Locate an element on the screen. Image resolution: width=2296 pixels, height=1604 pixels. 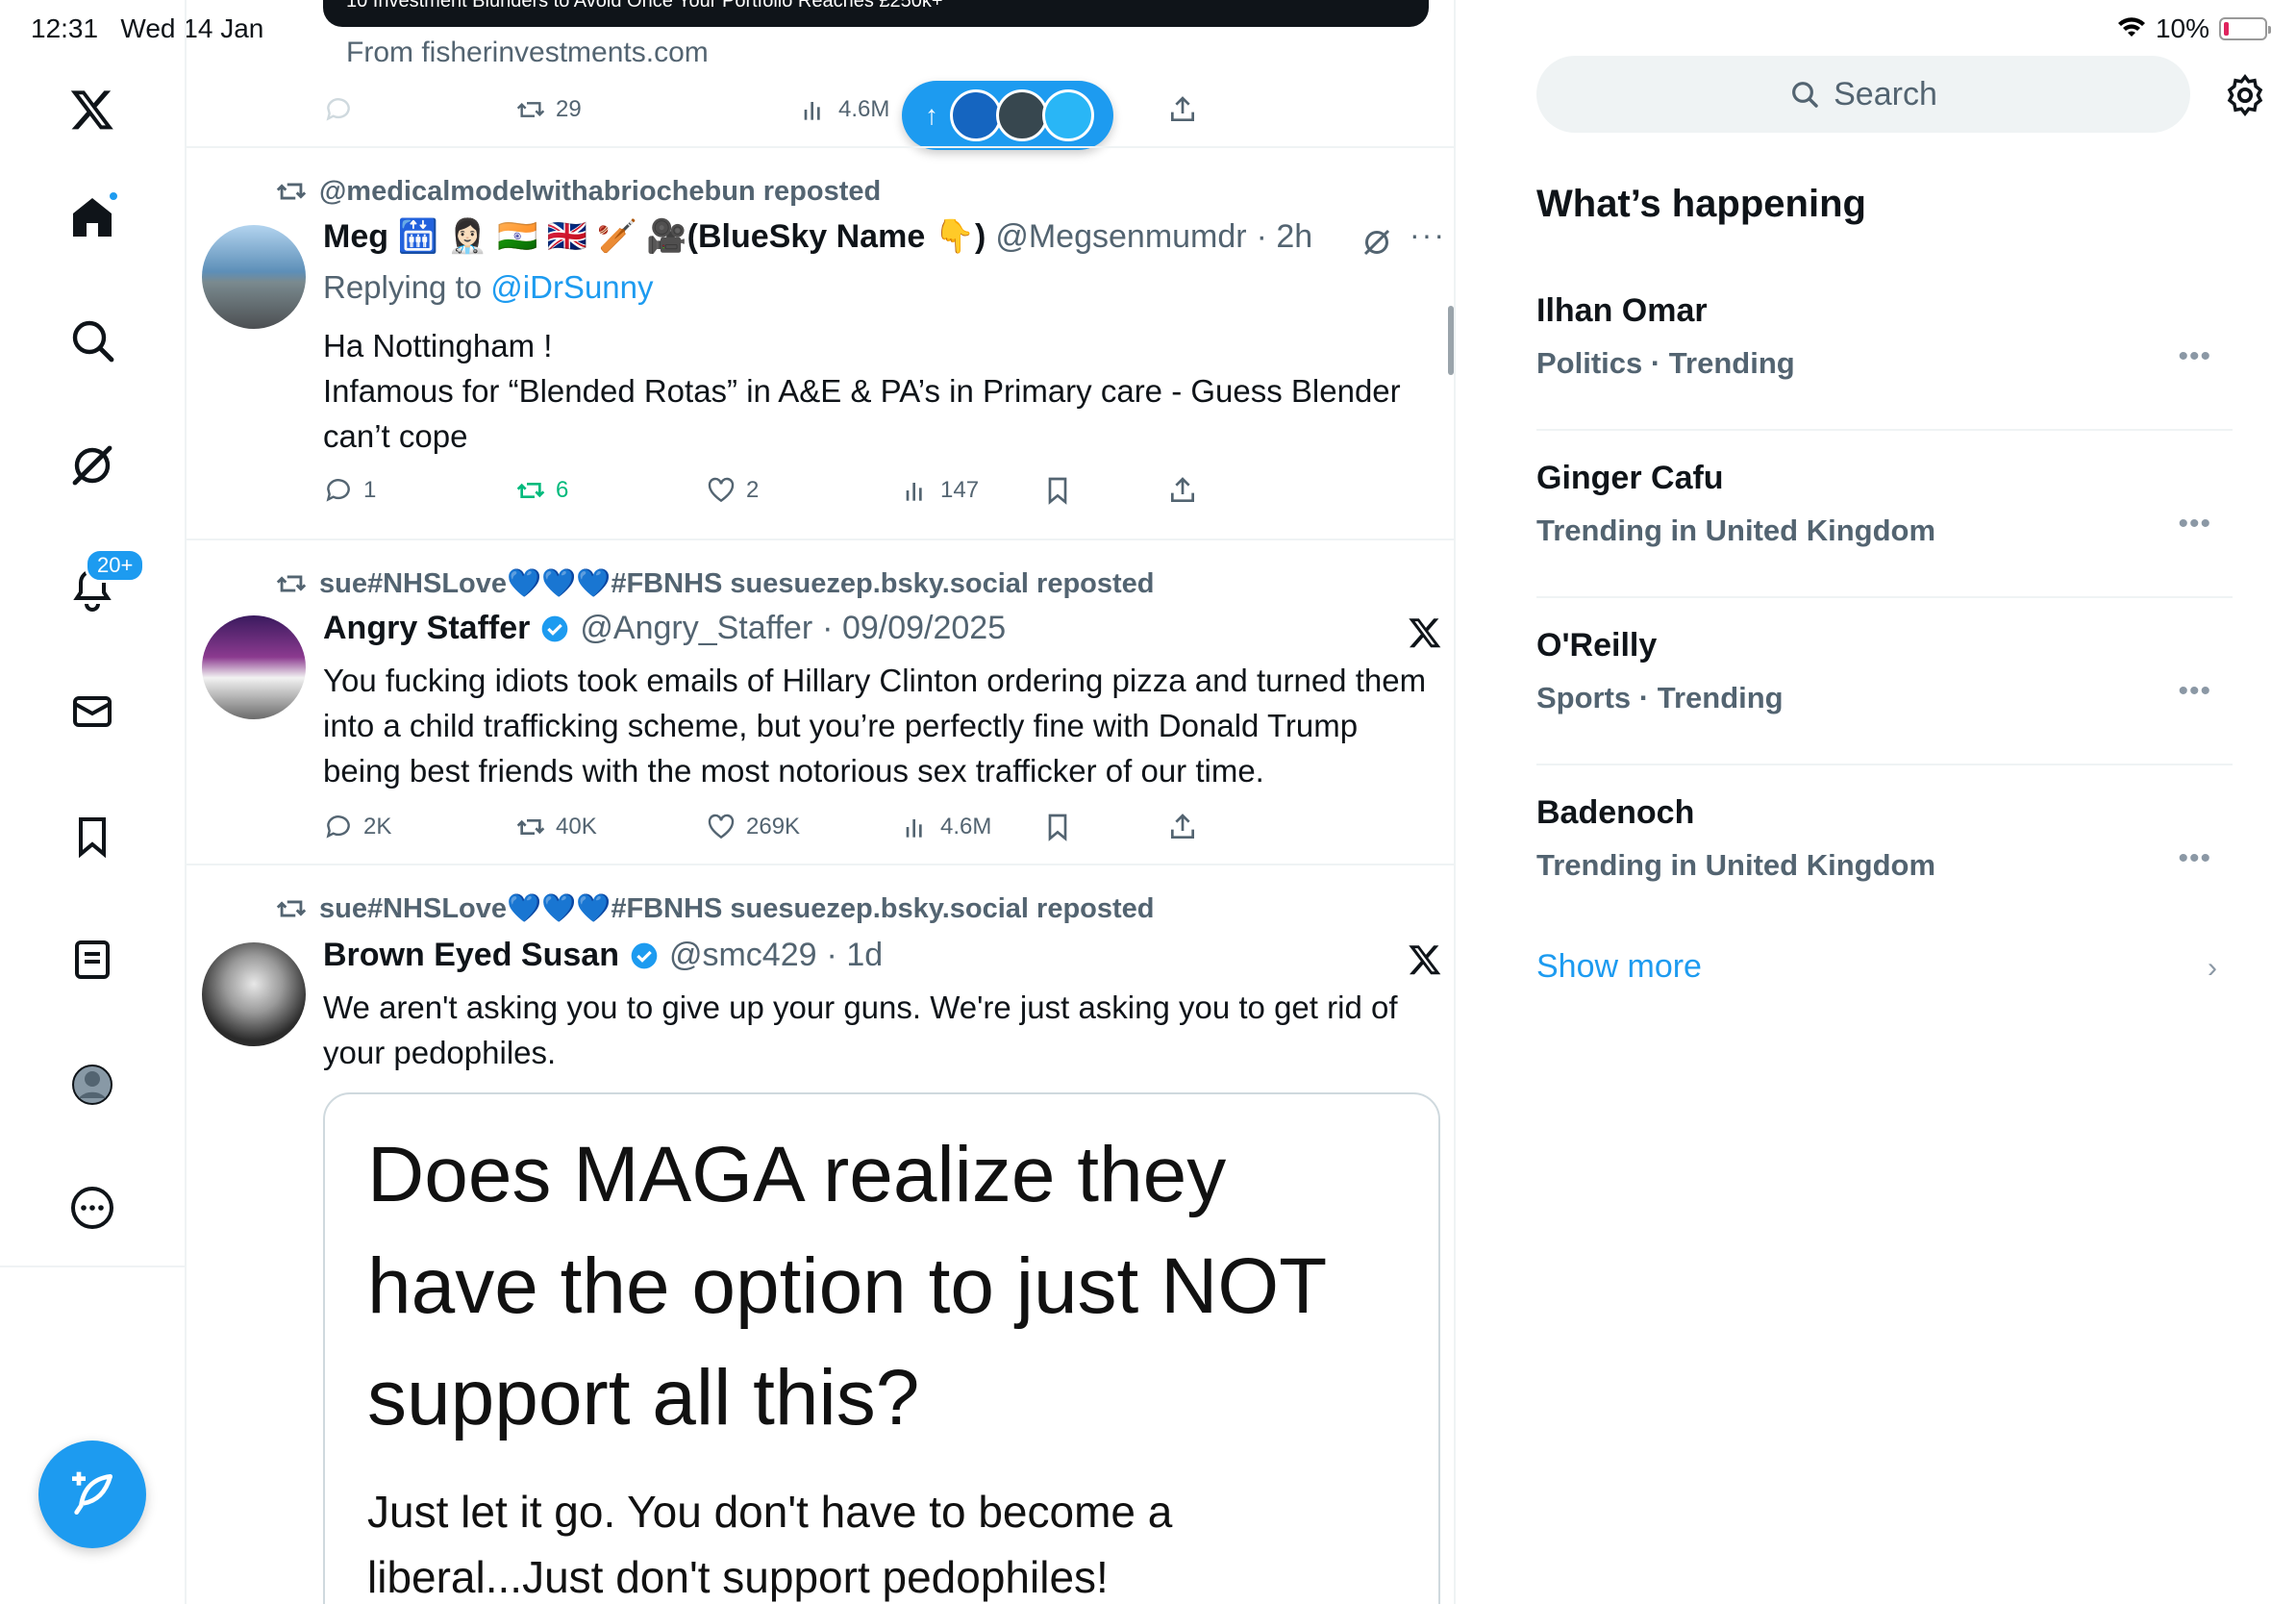
ad-source: From fisherinvestments.com is located at coordinates (527, 53).